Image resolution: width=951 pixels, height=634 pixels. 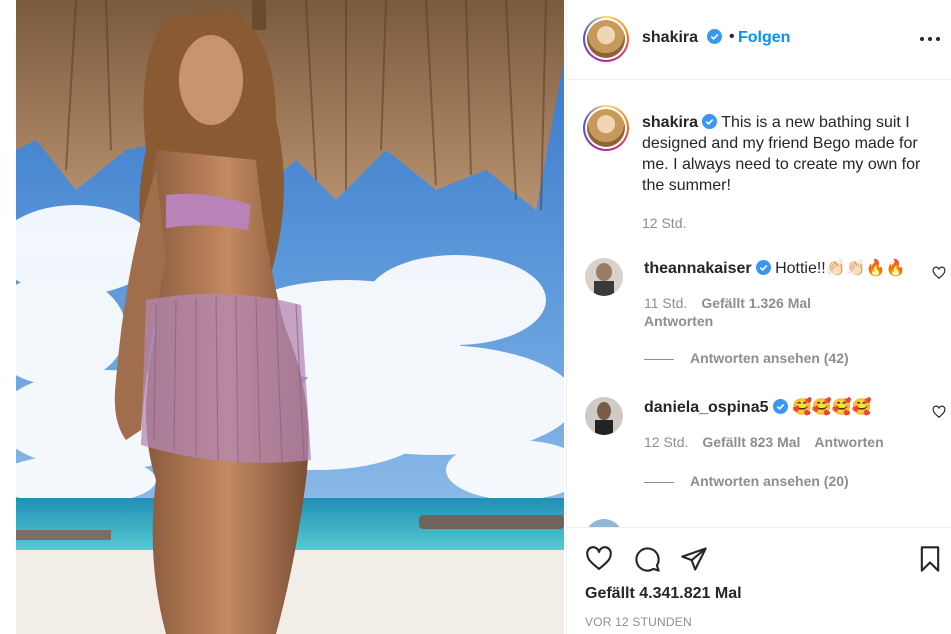 I want to click on comment-time: 12 Std., so click(x=666, y=442).